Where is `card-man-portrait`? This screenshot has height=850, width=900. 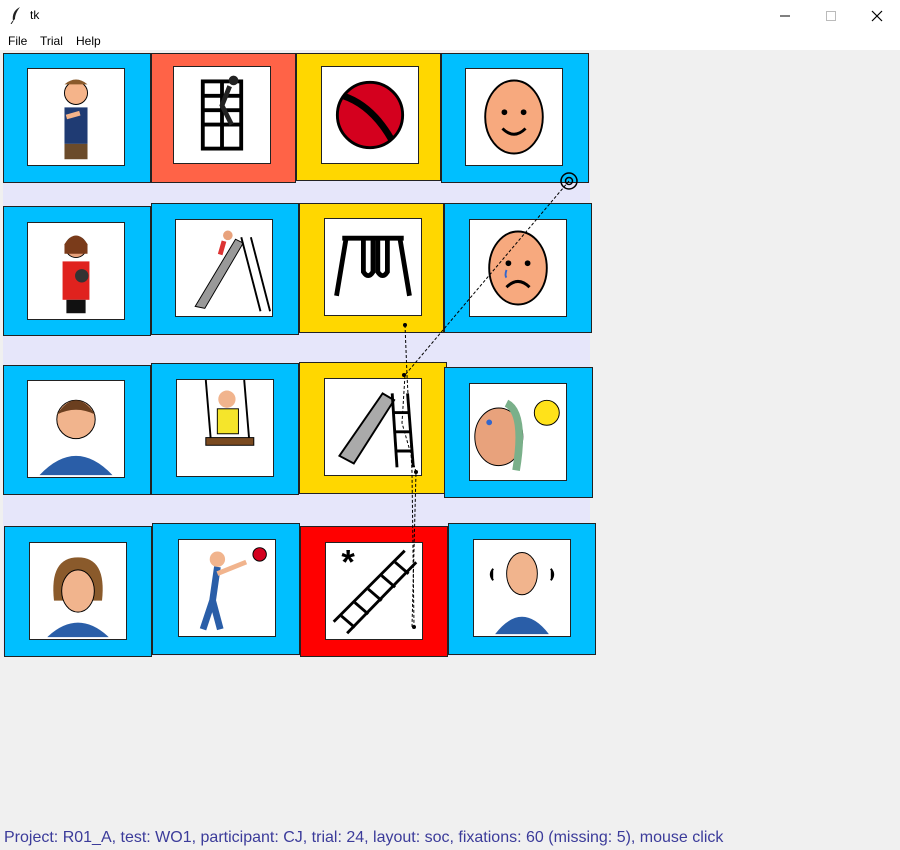
card-man-portrait is located at coordinates (77, 430).